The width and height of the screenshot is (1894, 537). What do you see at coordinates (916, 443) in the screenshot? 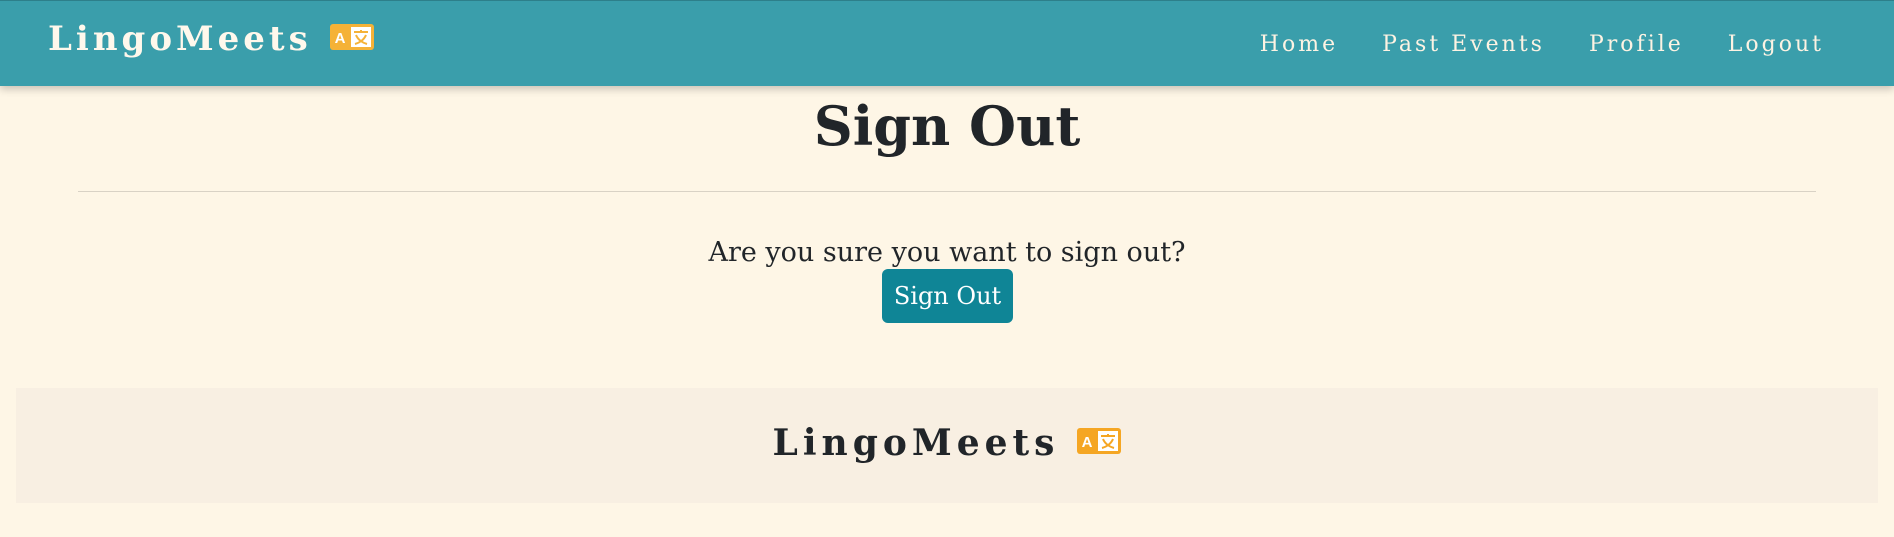
I see `footer-brand-name: LingoMeets` at bounding box center [916, 443].